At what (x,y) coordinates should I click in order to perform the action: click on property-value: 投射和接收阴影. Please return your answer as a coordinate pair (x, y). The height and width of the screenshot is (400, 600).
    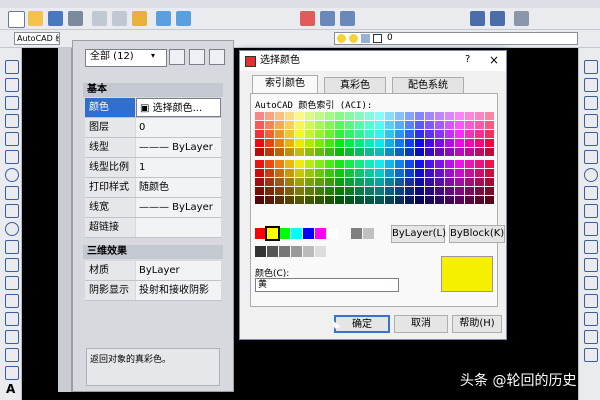
    Looking at the image, I should click on (178, 290).